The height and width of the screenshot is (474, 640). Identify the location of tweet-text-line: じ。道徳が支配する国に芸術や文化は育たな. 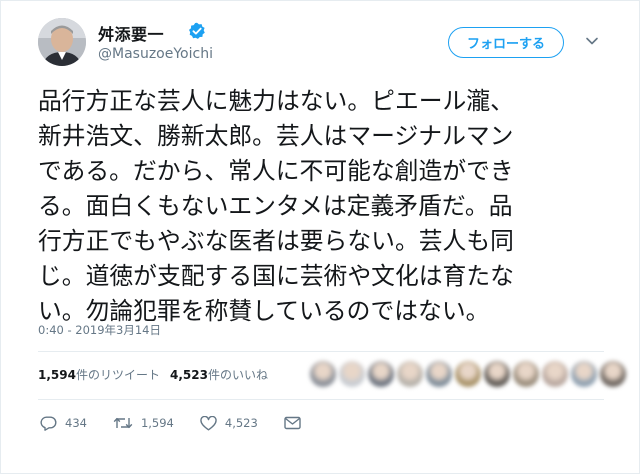
(276, 276).